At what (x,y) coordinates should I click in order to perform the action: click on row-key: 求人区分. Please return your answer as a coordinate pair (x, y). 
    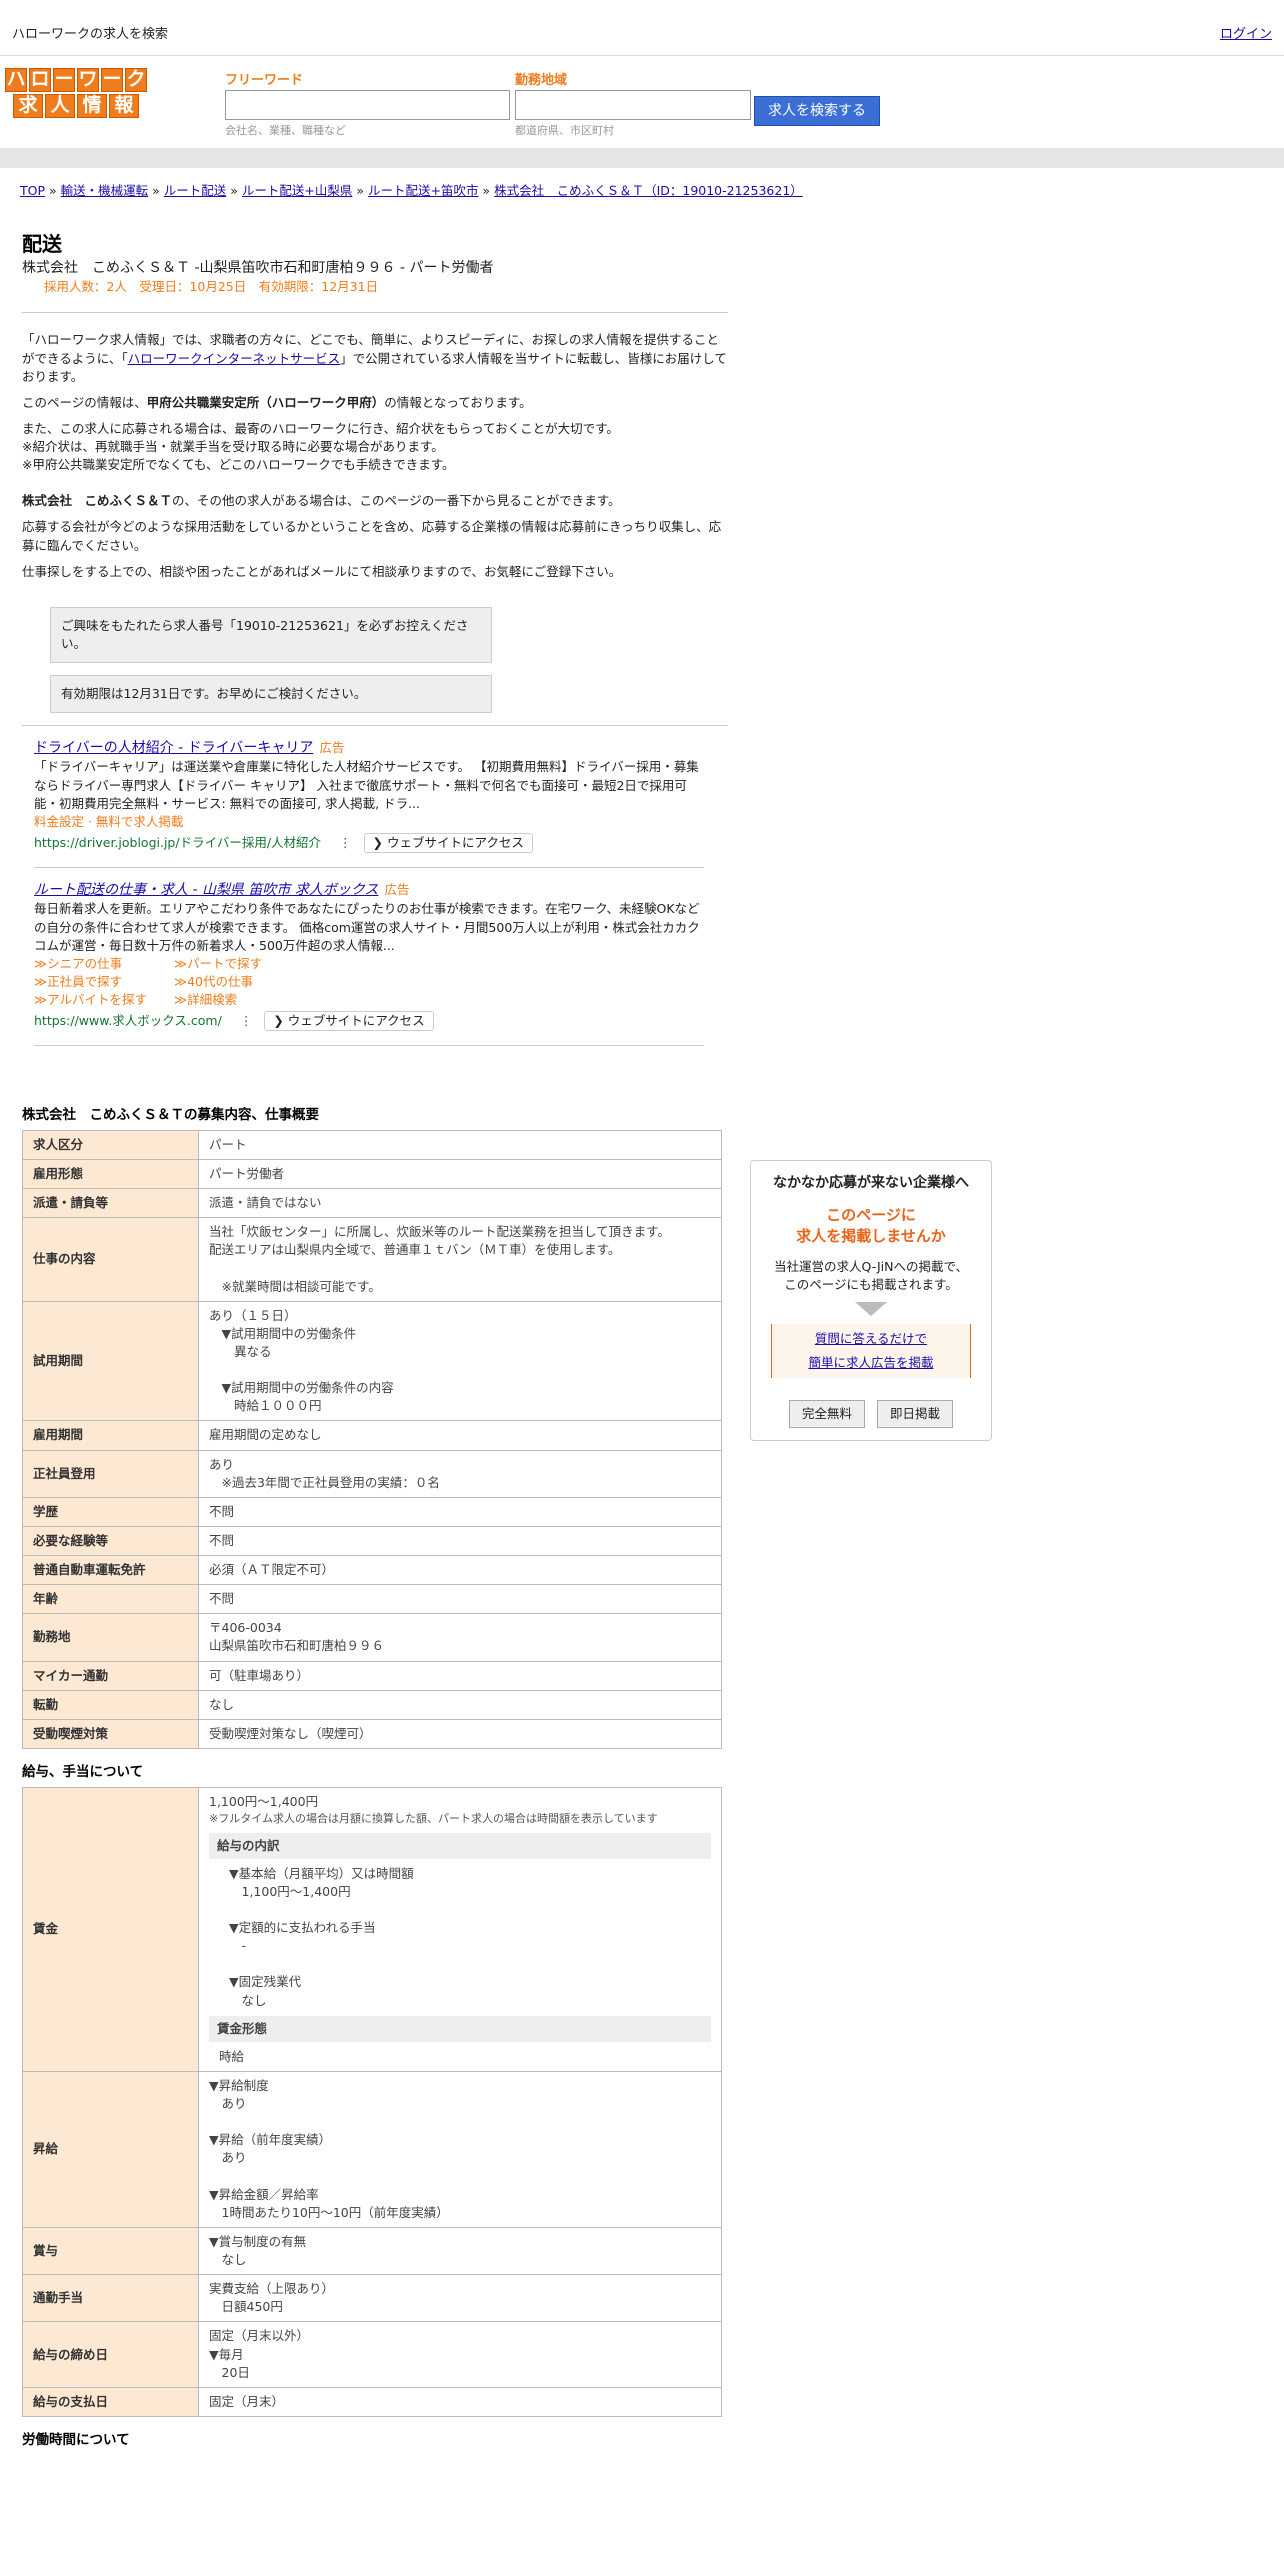
    Looking at the image, I should click on (110, 1144).